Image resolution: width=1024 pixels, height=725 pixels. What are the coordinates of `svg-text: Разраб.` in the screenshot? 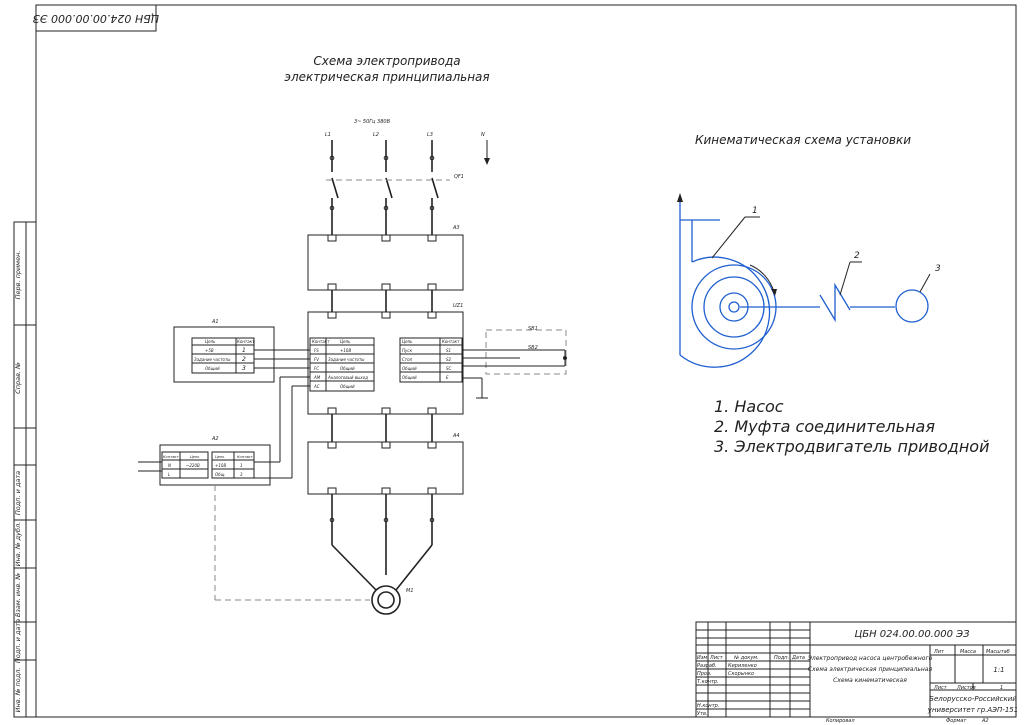 It's located at (707, 666).